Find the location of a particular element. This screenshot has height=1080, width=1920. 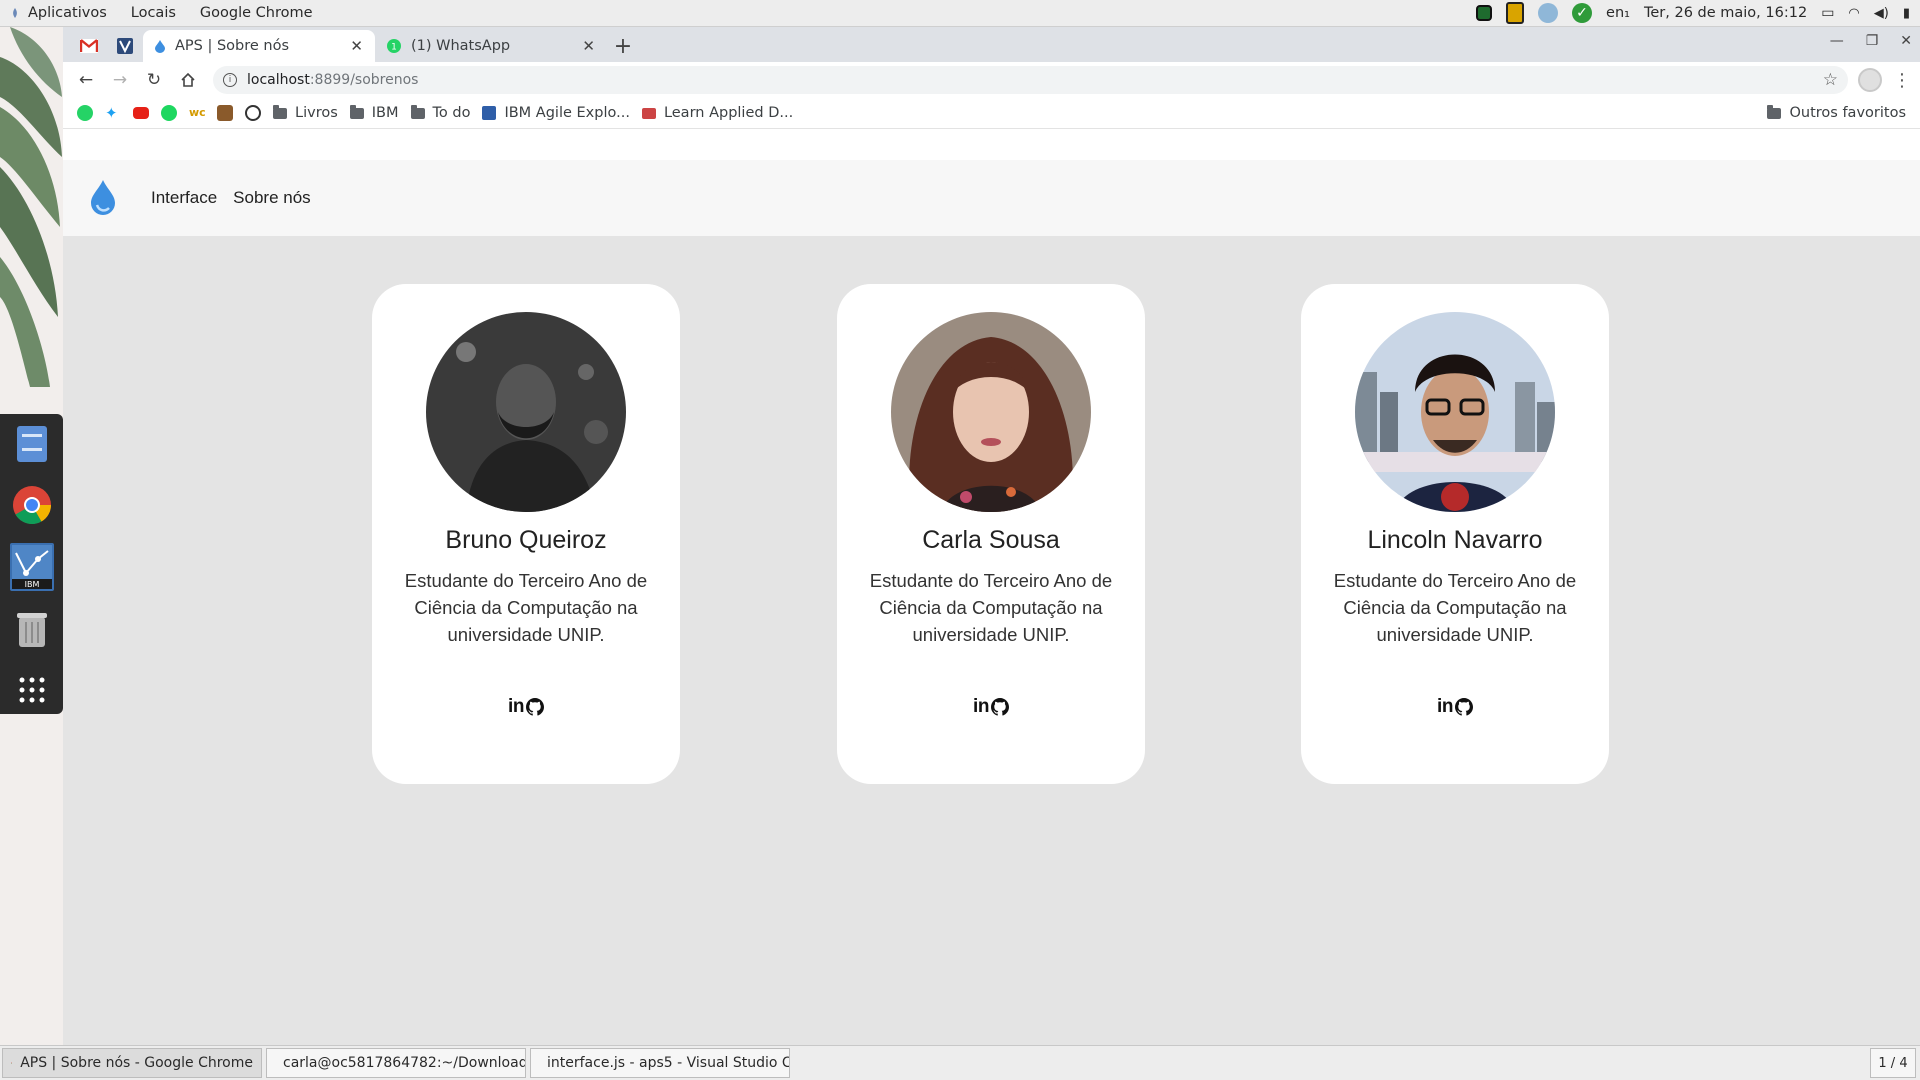

pinned-tab-gmail is located at coordinates (89, 46).